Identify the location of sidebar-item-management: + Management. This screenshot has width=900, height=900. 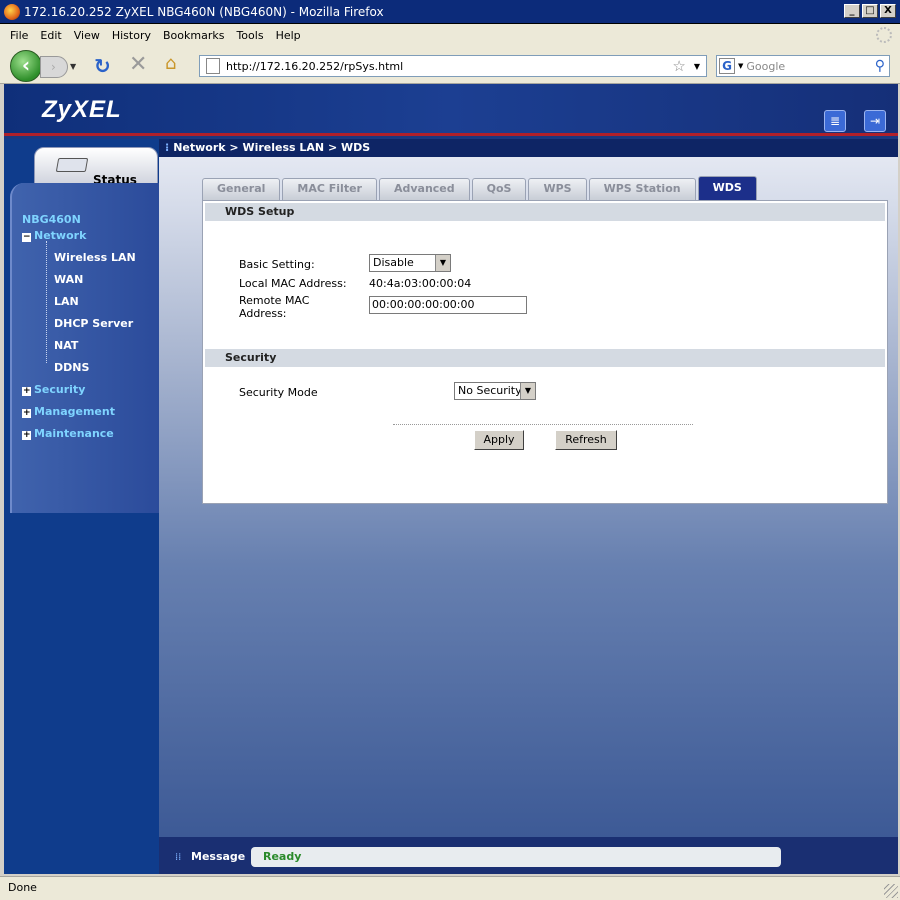
(68, 411).